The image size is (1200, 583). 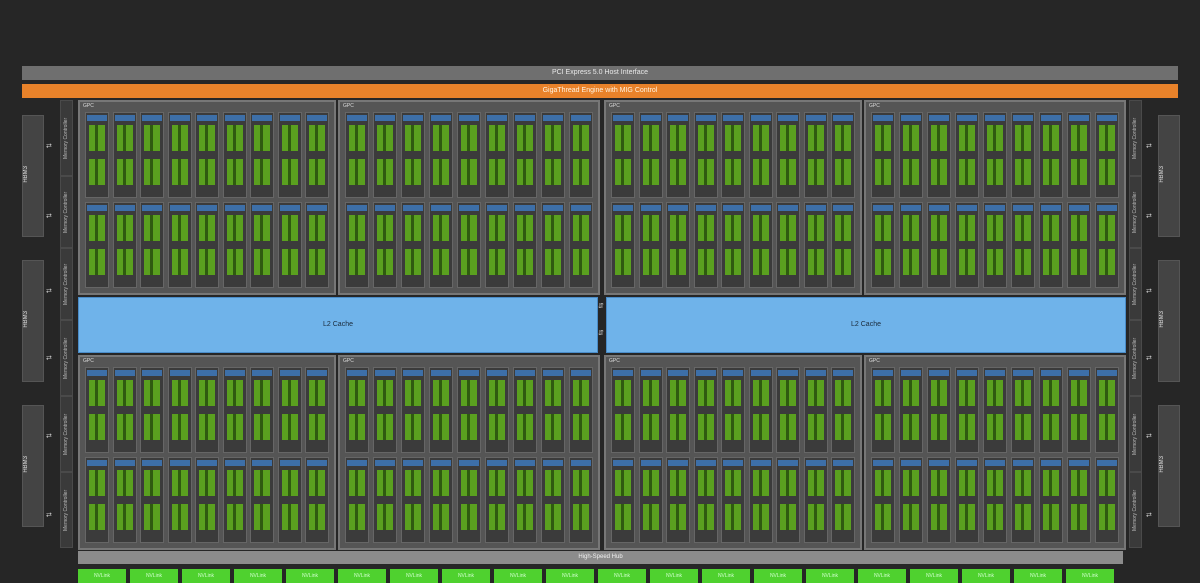 I want to click on gpc-label: GPC, so click(x=88, y=106).